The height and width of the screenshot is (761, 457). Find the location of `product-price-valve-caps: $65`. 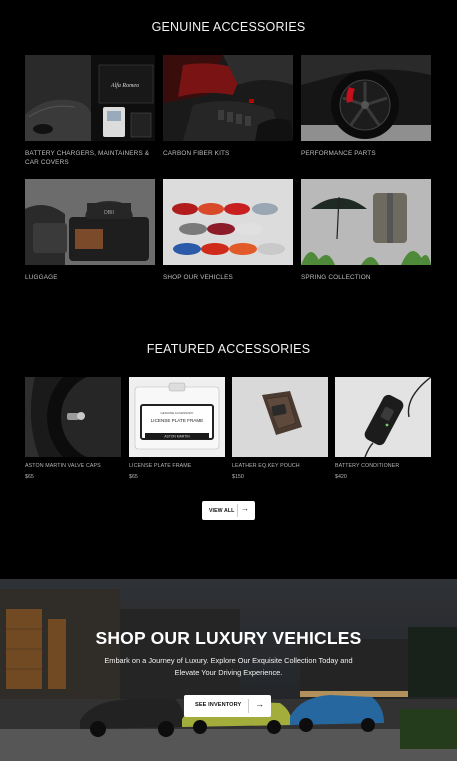

product-price-valve-caps: $65 is located at coordinates (29, 477).